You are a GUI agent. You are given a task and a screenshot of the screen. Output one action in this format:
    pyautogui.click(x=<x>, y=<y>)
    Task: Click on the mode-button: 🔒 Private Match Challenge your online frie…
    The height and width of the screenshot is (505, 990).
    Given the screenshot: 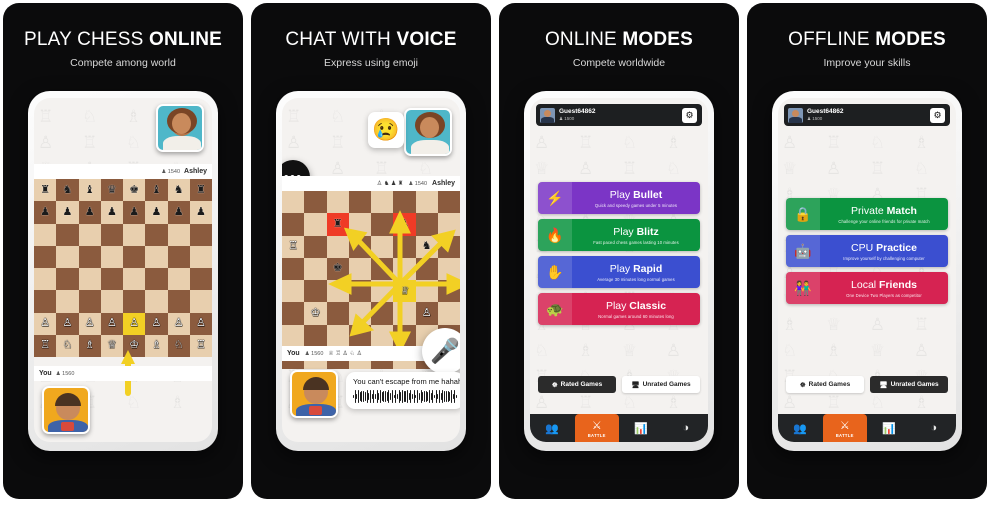 What is the action you would take?
    pyautogui.click(x=867, y=214)
    